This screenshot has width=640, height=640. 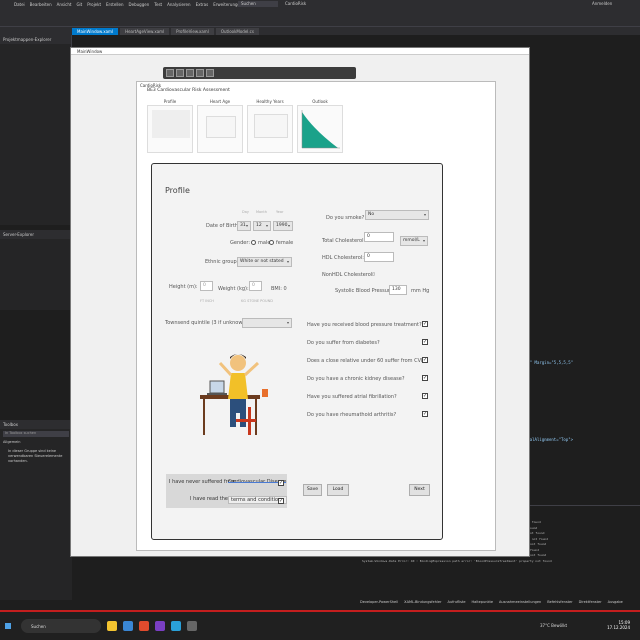 What do you see at coordinates (602, 4) in the screenshot?
I see `sign-in-link: Anmelden` at bounding box center [602, 4].